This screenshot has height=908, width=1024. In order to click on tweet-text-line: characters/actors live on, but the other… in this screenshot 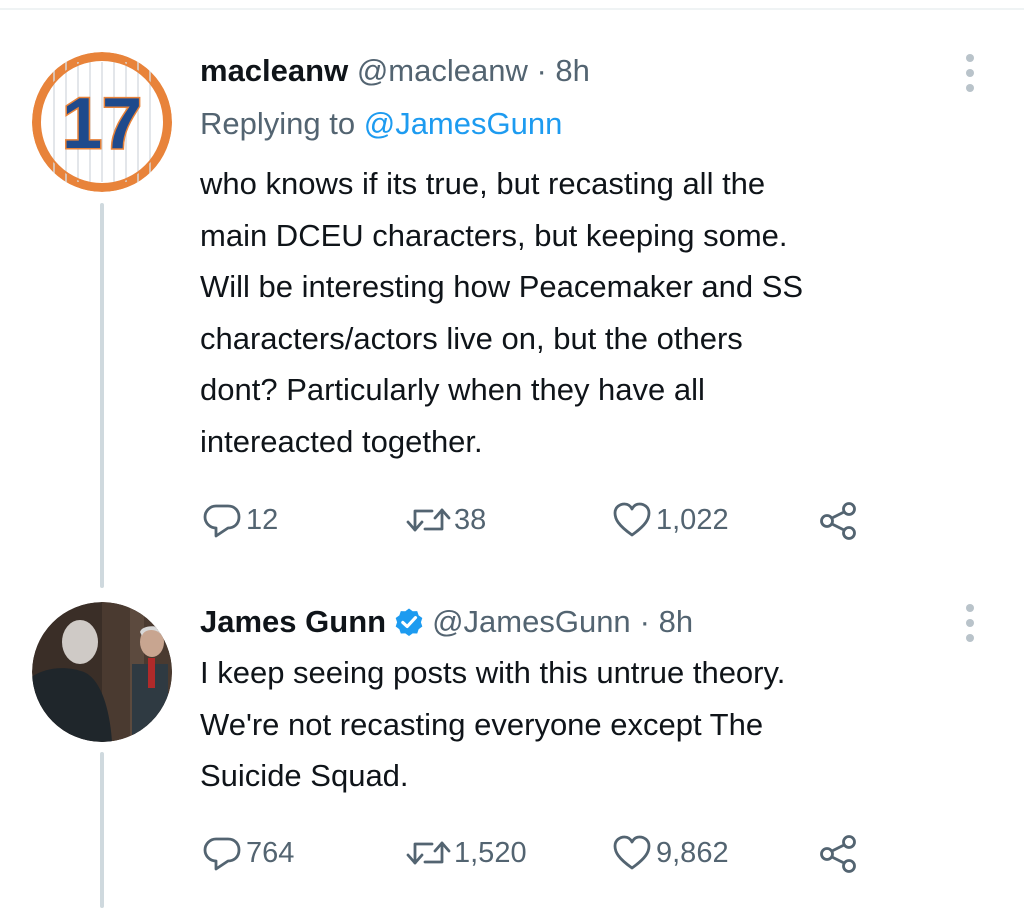, I will do `click(471, 338)`.